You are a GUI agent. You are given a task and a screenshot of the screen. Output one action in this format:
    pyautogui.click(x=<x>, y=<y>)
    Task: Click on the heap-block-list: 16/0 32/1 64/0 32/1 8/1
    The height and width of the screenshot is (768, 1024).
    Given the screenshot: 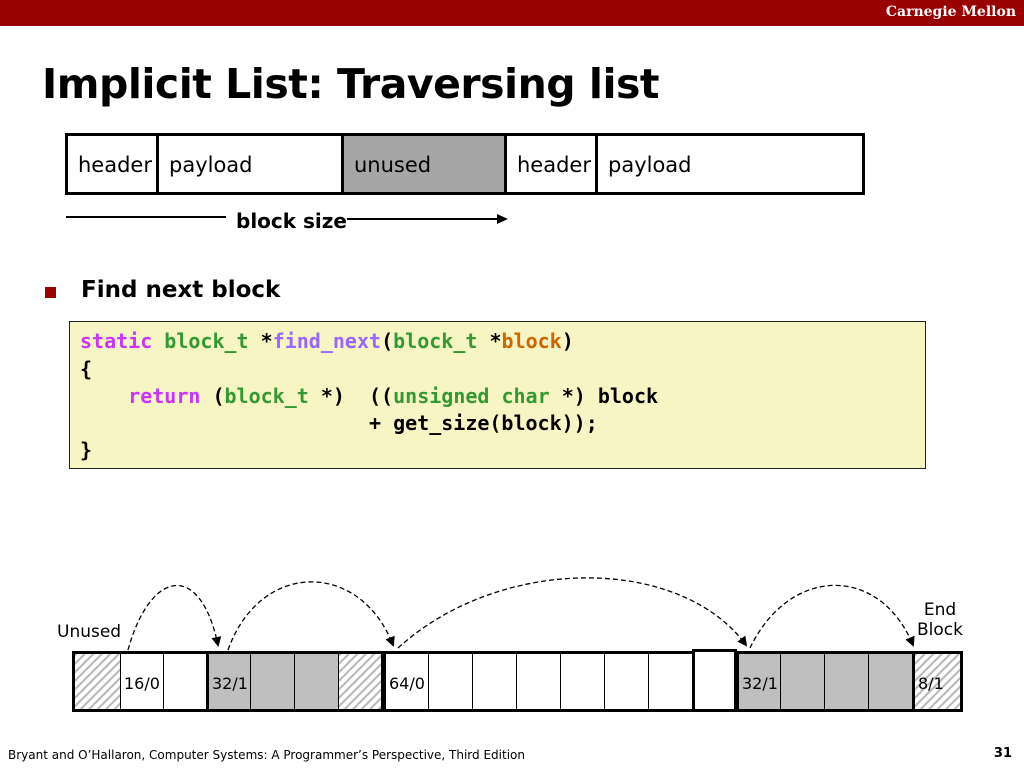 What is the action you would take?
    pyautogui.click(x=517, y=680)
    